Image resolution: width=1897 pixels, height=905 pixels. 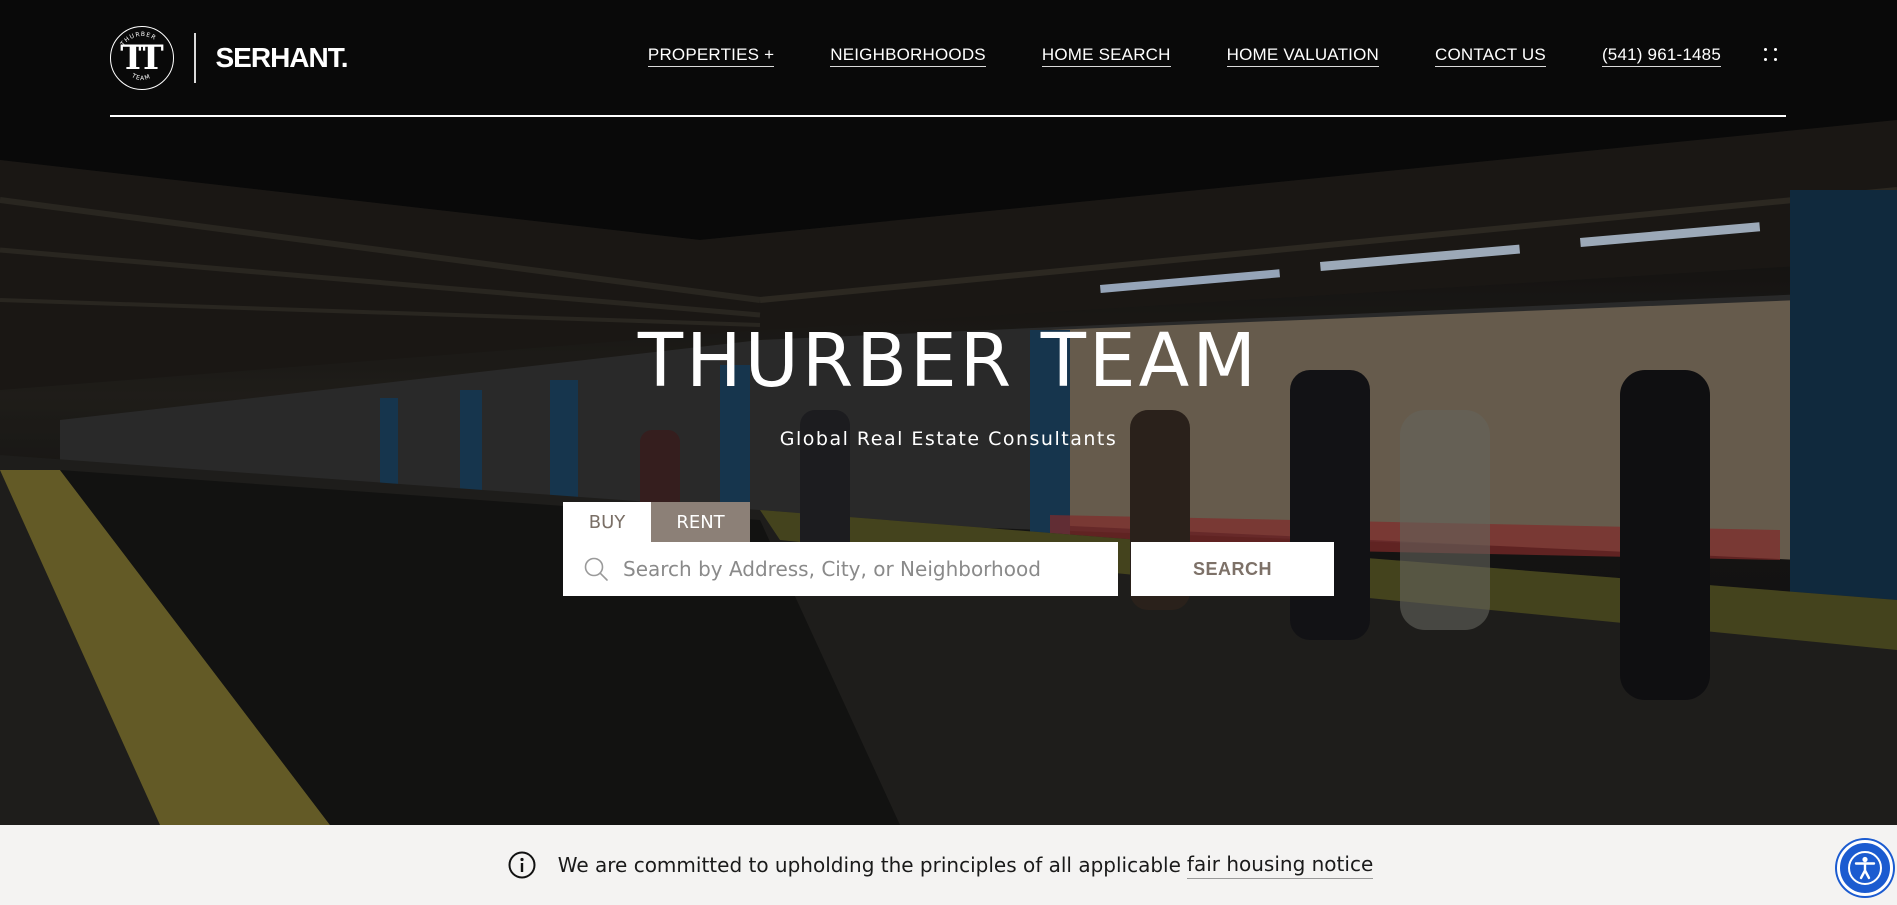 I want to click on search-button: SEARCH, so click(x=1232, y=569).